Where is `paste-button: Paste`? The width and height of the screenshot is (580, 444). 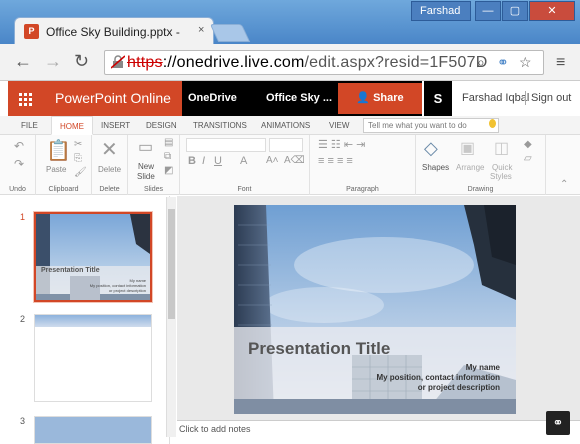
paste-button: Paste is located at coordinates (56, 169).